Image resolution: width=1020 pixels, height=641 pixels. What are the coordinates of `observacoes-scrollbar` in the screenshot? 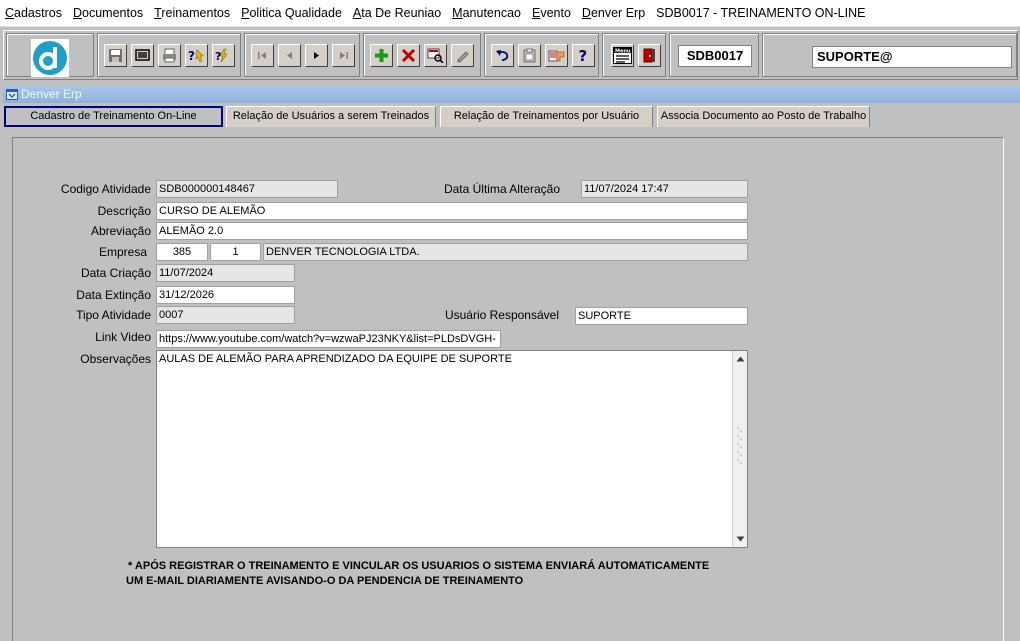 It's located at (739, 449).